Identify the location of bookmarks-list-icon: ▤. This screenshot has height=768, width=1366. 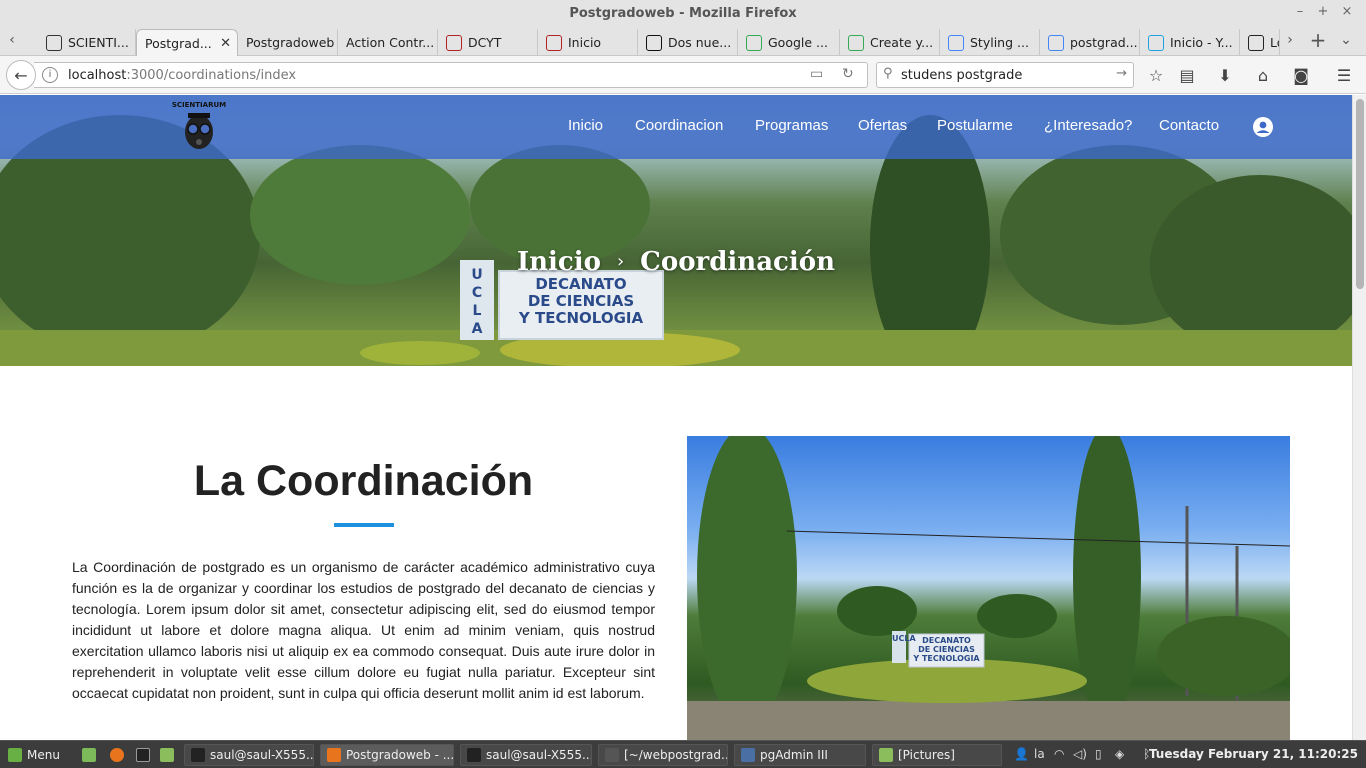
(1187, 75).